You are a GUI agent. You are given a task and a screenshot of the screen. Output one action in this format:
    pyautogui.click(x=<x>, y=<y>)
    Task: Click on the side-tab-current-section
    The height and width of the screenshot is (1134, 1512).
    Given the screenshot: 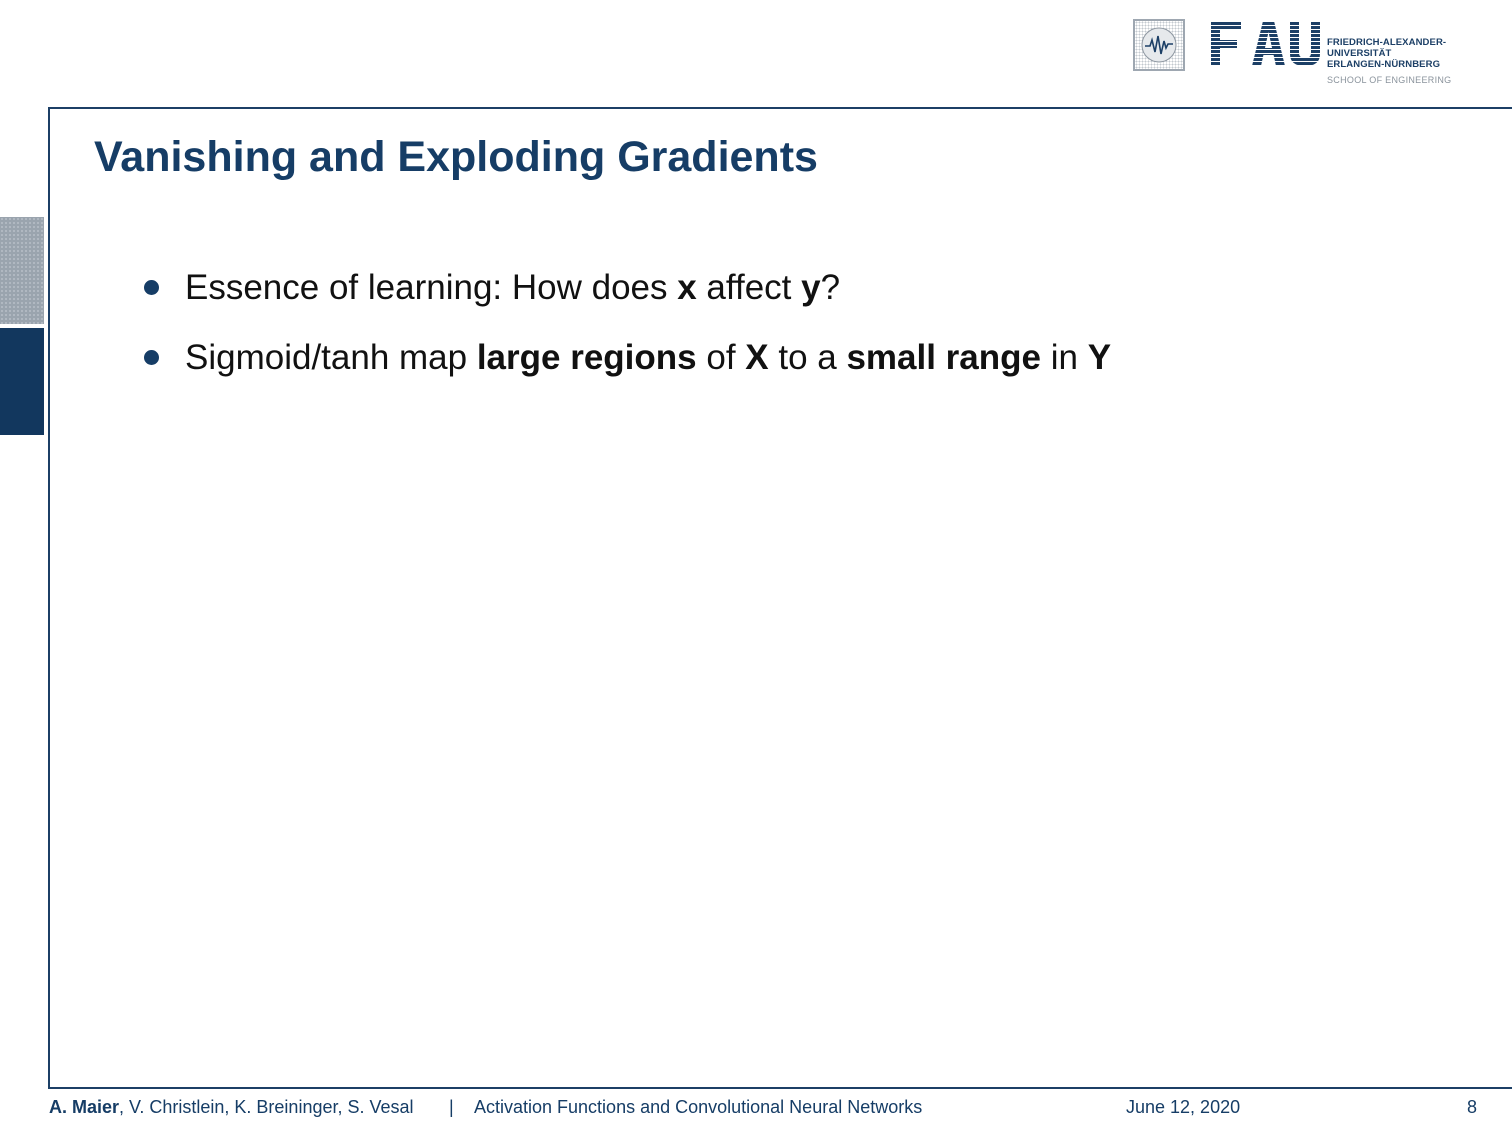 What is the action you would take?
    pyautogui.click(x=22, y=381)
    